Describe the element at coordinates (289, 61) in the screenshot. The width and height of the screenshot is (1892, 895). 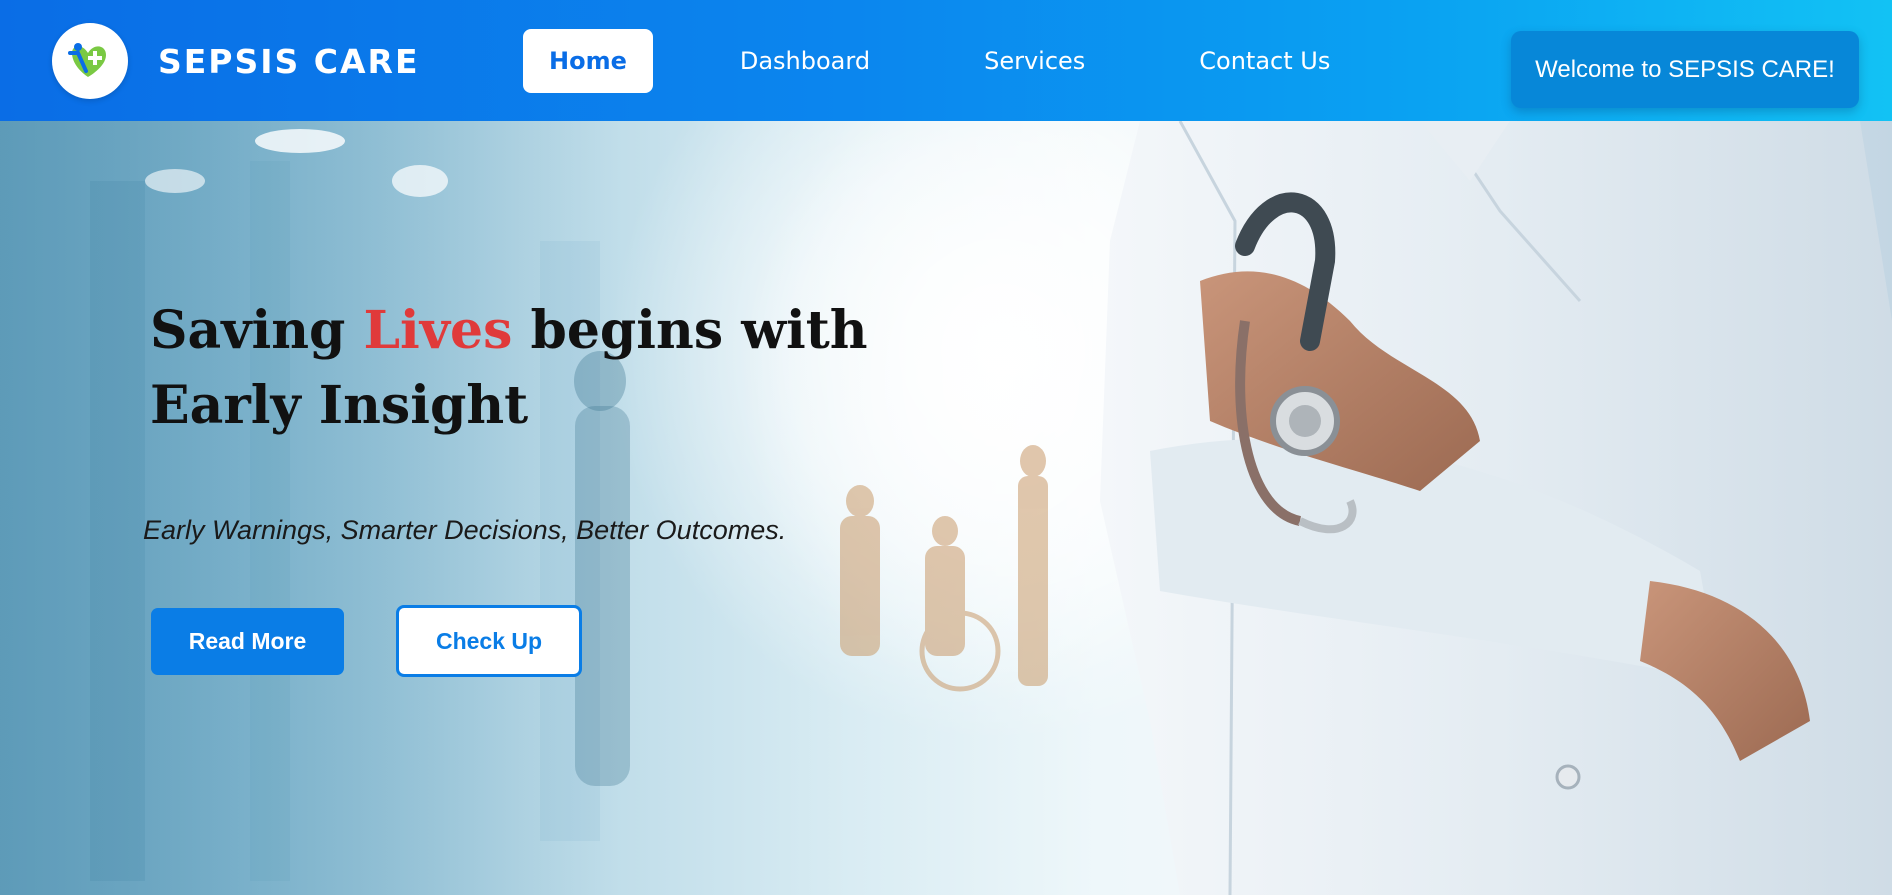
I see `brand-name: SEPSIS CARE` at that location.